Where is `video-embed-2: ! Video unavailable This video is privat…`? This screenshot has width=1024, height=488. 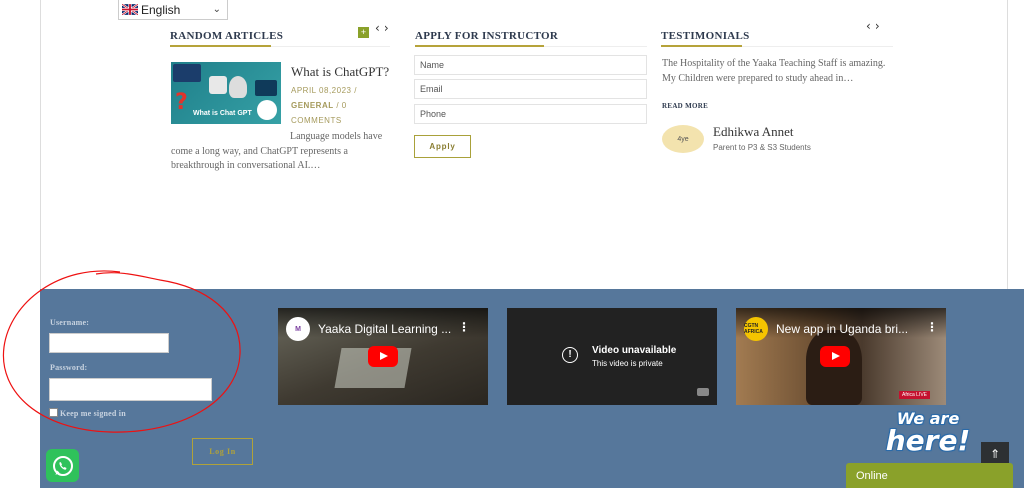 video-embed-2: ! Video unavailable This video is privat… is located at coordinates (612, 356).